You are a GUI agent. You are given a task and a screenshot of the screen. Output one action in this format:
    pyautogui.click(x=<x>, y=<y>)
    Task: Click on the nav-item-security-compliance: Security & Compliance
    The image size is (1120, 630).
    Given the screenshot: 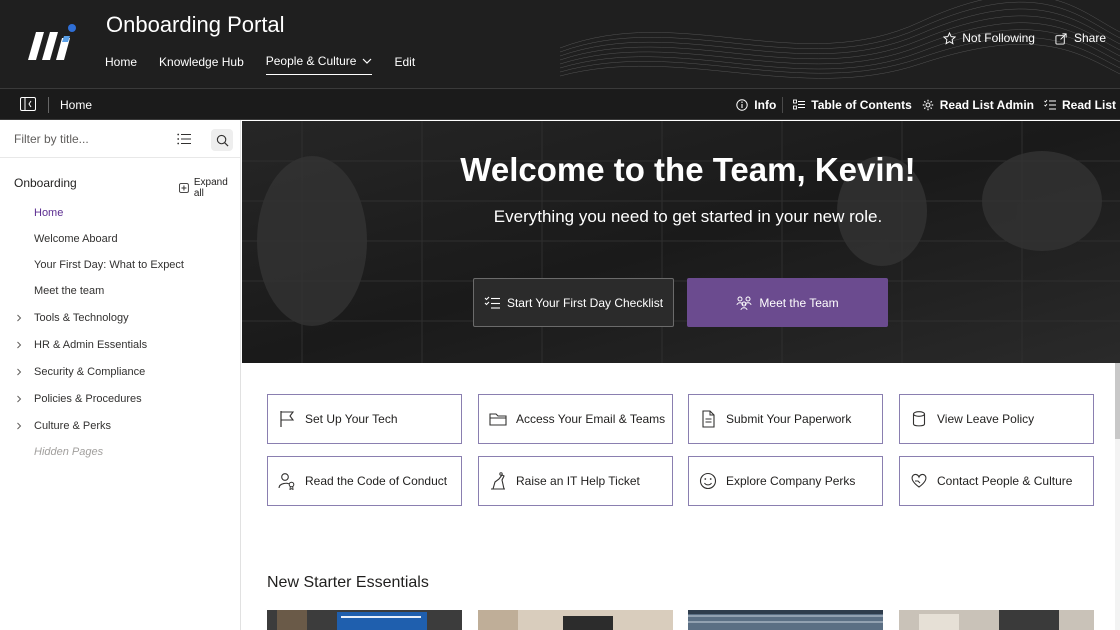 What is the action you would take?
    pyautogui.click(x=120, y=371)
    